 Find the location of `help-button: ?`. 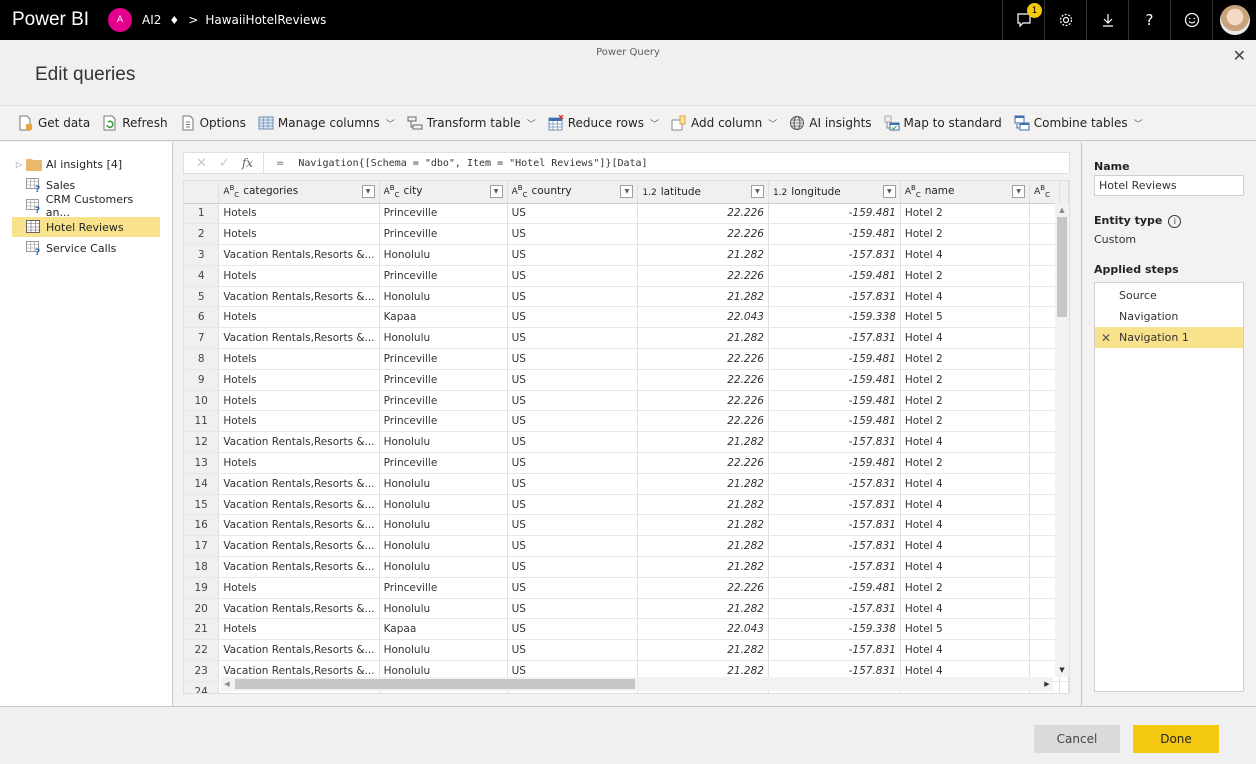

help-button: ? is located at coordinates (1149, 20).